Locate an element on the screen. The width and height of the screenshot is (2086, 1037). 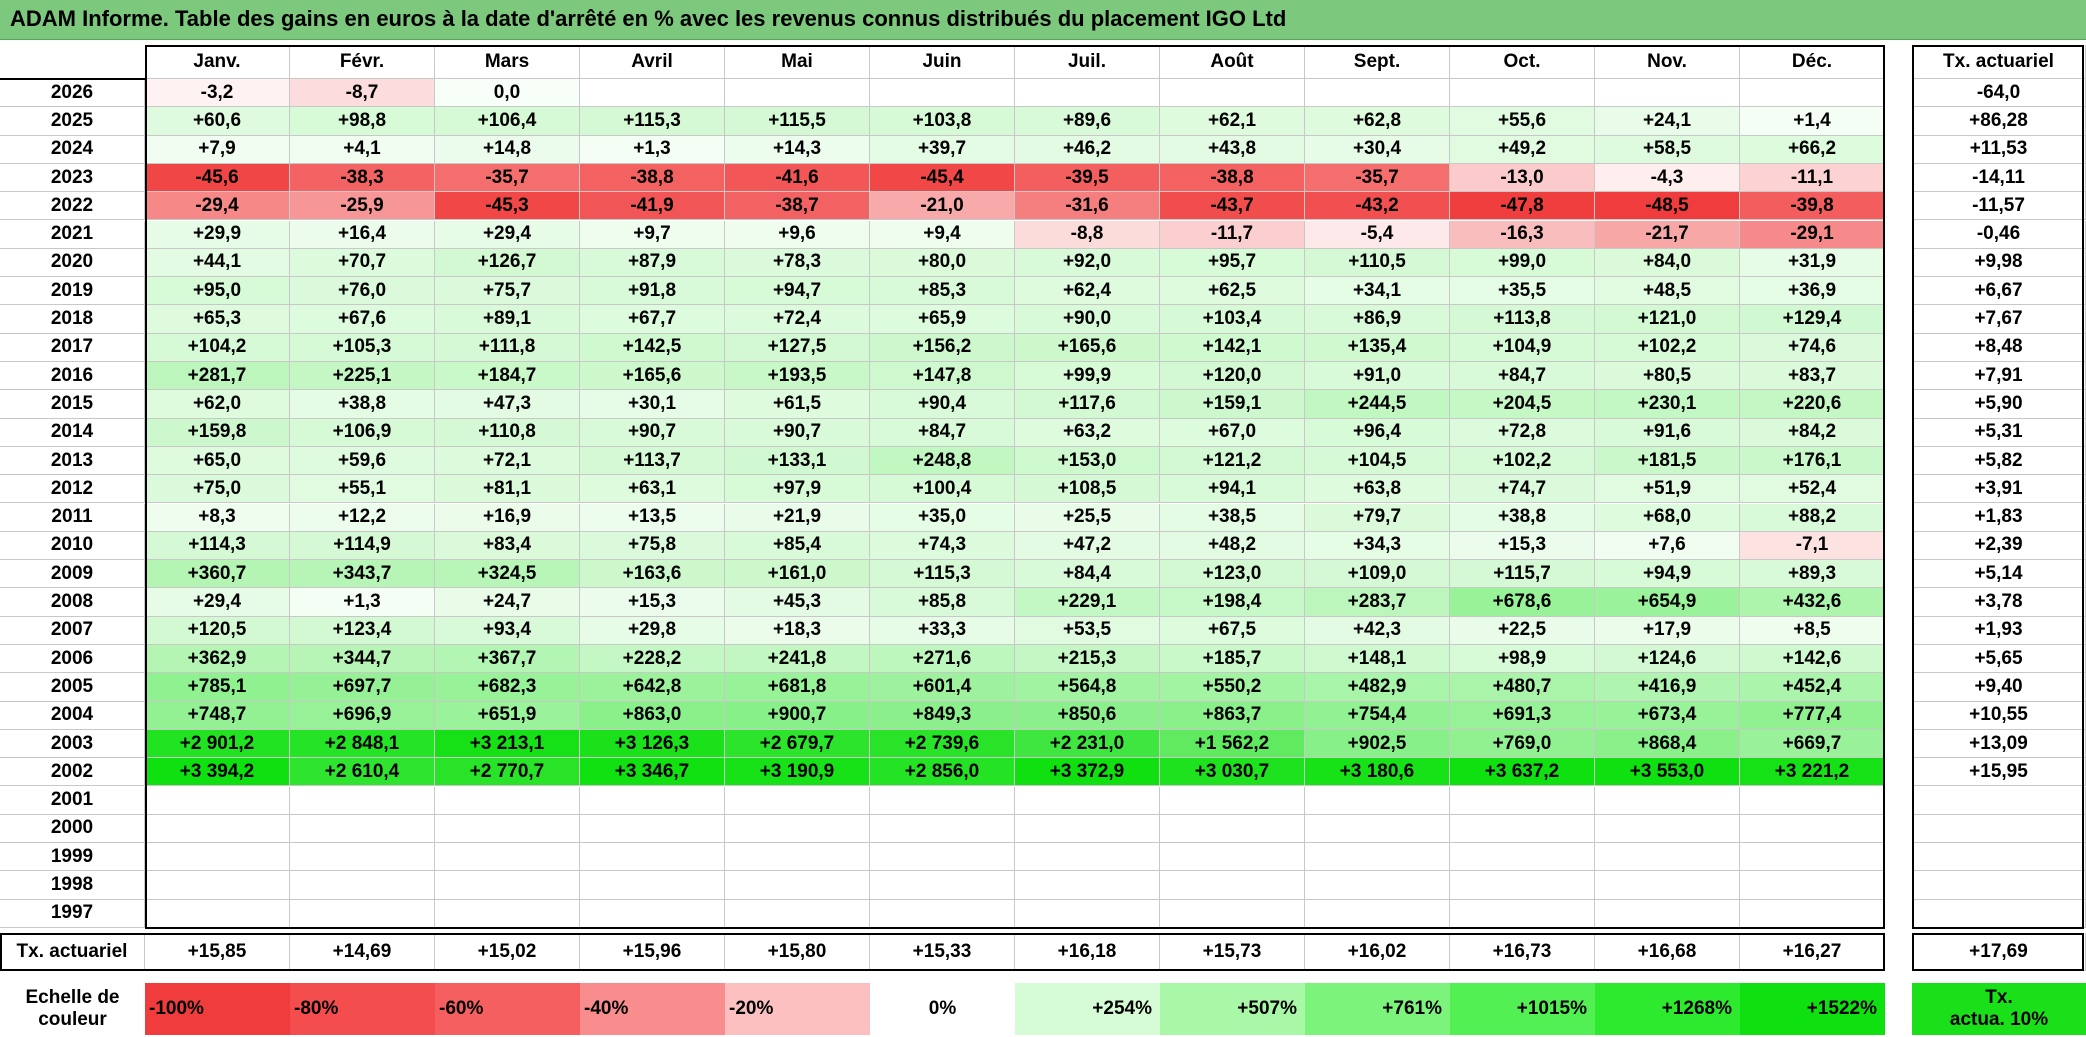
month-header: Juin is located at coordinates (942, 62).